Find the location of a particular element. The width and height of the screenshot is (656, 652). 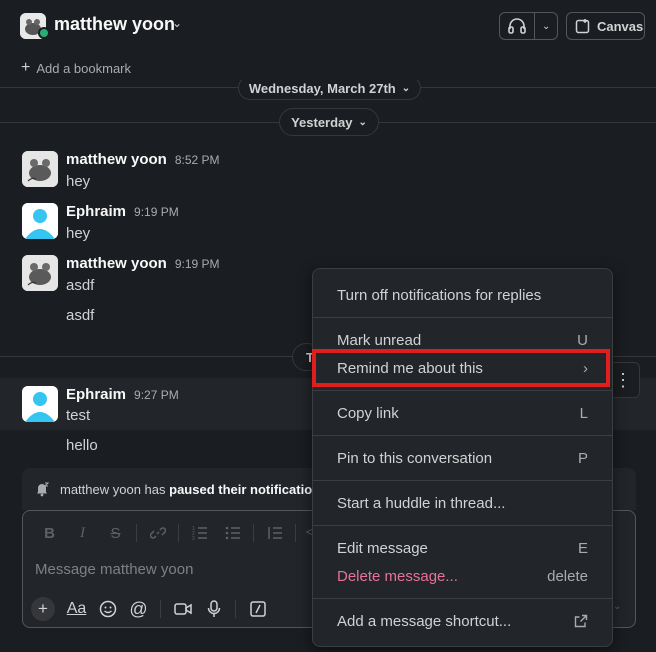

link-icon is located at coordinates (157, 533).